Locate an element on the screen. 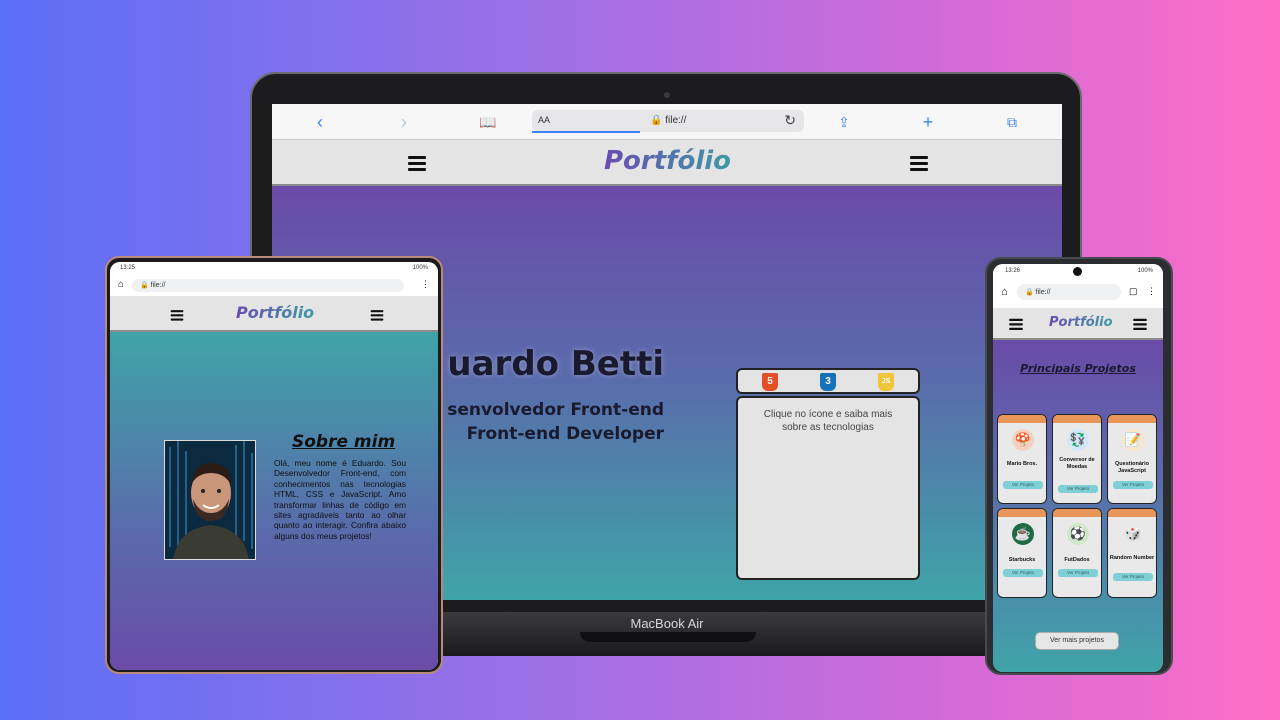  html5-icon: 5 is located at coordinates (770, 382).